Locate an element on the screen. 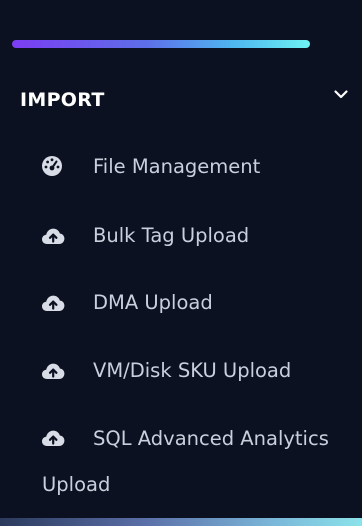  menu-item-bulk-tag-upload: Bulk Tag Upload is located at coordinates (181, 236).